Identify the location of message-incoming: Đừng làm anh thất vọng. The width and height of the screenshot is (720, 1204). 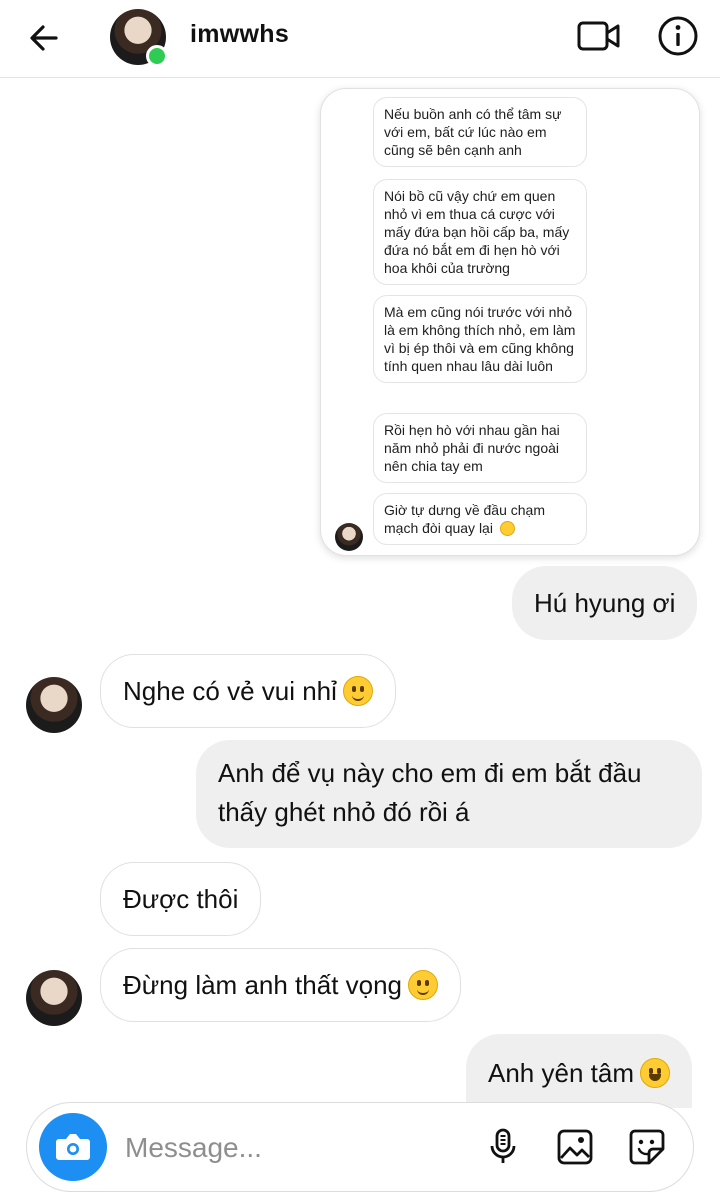
(281, 985).